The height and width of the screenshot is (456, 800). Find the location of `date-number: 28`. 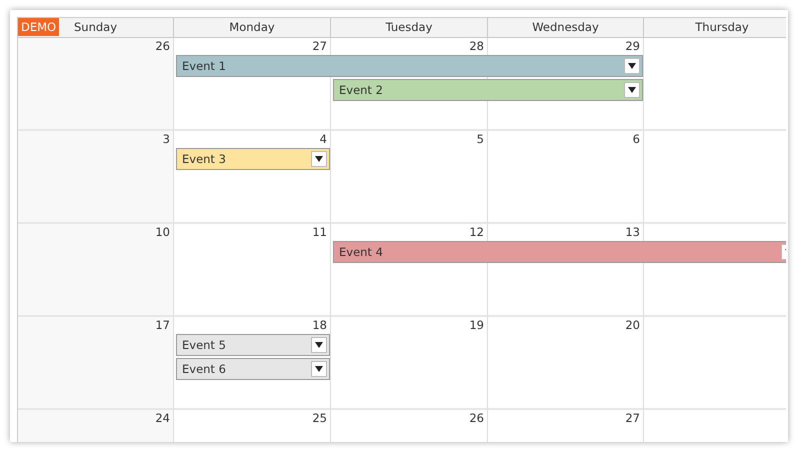

date-number: 28 is located at coordinates (477, 46).